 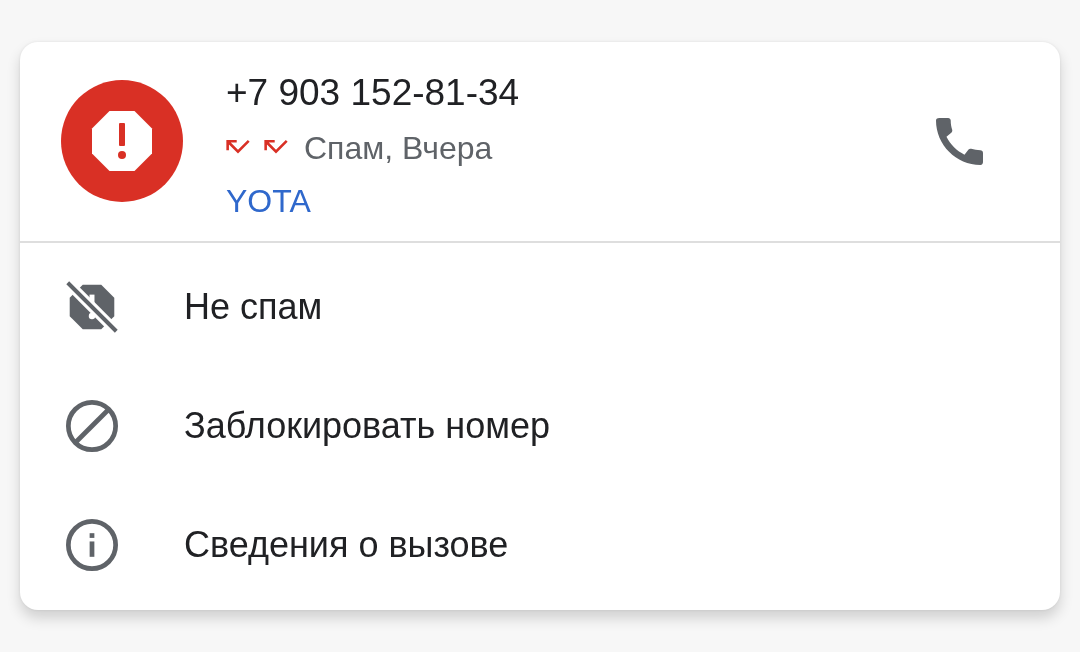 What do you see at coordinates (92, 425) in the screenshot?
I see `prohibited-icon` at bounding box center [92, 425].